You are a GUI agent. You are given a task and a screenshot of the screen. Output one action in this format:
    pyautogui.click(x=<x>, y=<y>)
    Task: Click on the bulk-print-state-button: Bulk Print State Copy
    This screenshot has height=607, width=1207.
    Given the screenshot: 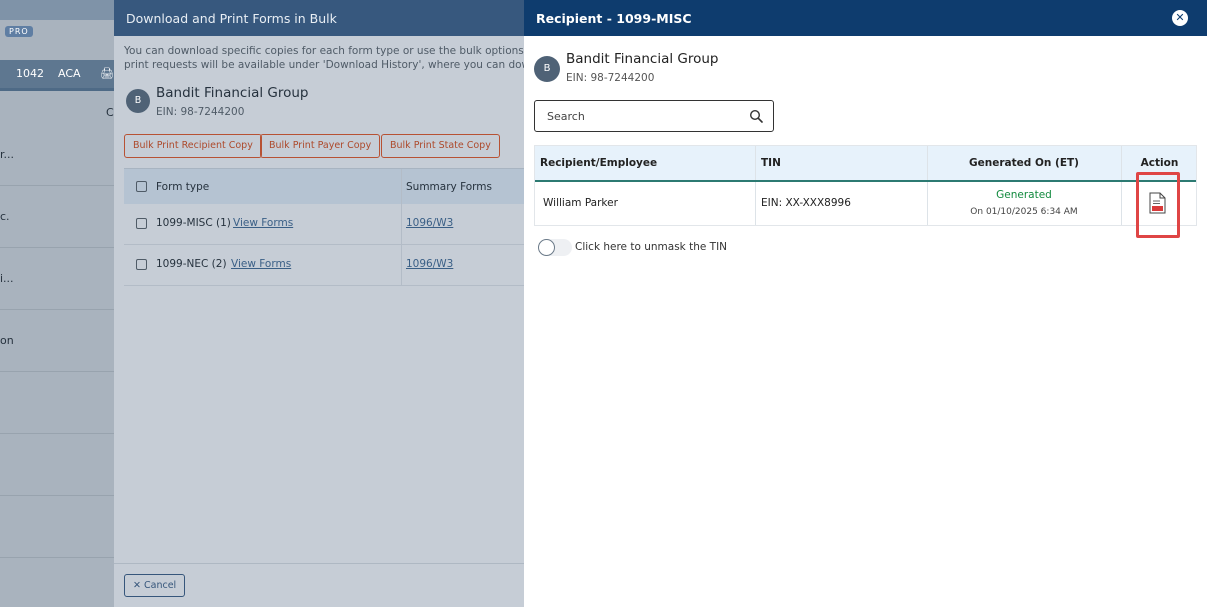 What is the action you would take?
    pyautogui.click(x=440, y=146)
    